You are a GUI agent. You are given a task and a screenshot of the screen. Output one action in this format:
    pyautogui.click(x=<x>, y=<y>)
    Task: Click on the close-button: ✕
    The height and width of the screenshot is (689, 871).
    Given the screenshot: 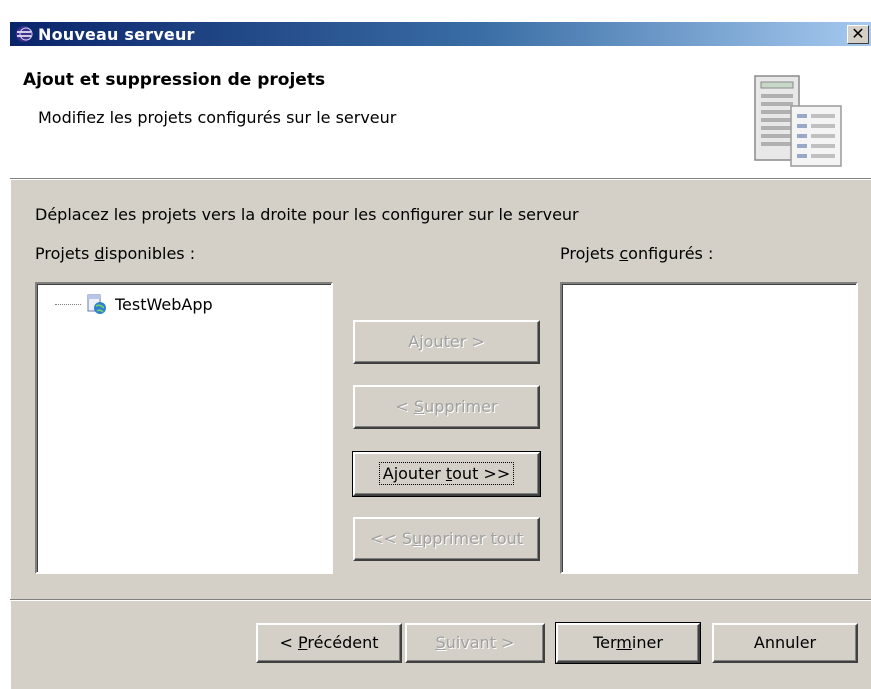 What is the action you would take?
    pyautogui.click(x=858, y=34)
    